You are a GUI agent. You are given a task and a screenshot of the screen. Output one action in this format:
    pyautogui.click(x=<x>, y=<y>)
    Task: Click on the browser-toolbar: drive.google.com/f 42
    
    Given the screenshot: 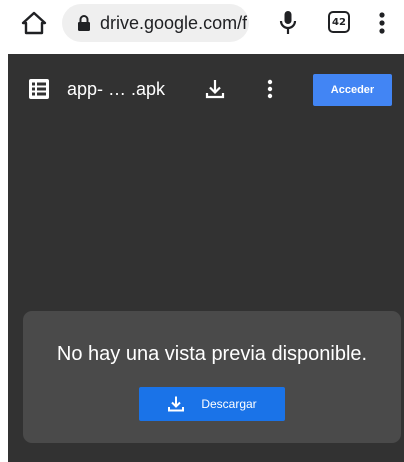 What is the action you would take?
    pyautogui.click(x=202, y=23)
    